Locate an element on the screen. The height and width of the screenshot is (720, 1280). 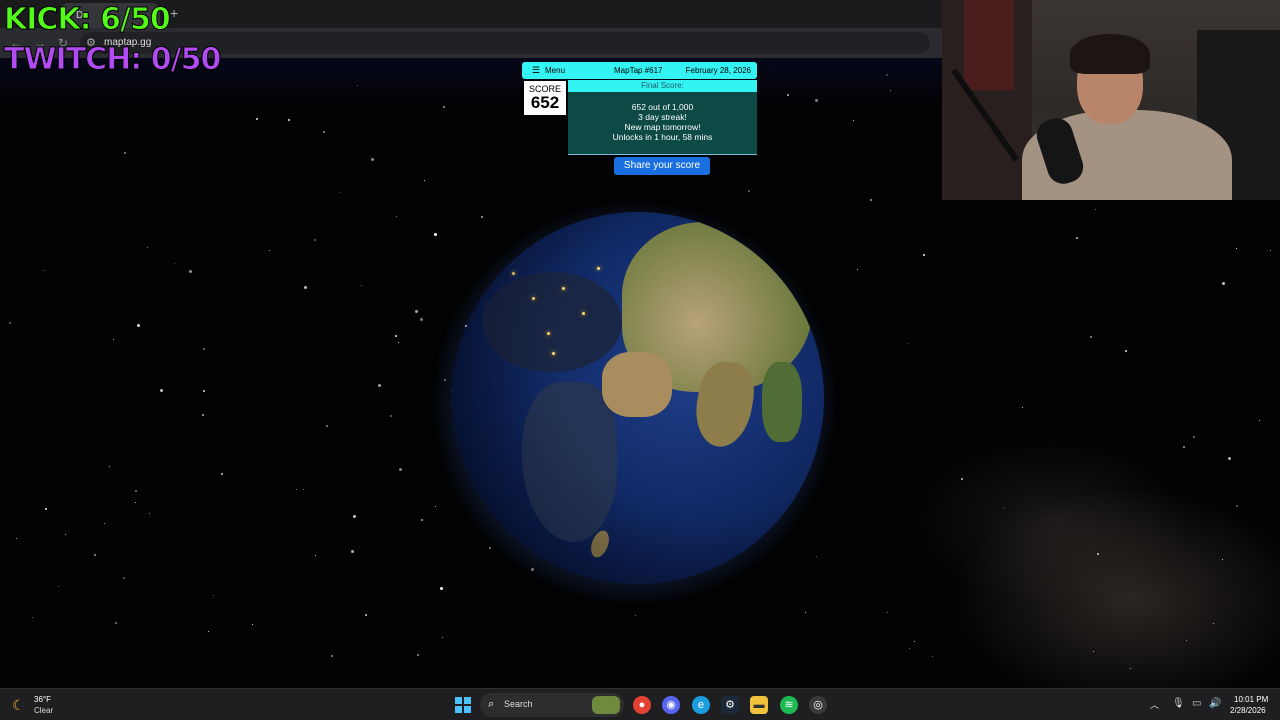
hamburger-menu-icon: ☰ is located at coordinates (536, 70).